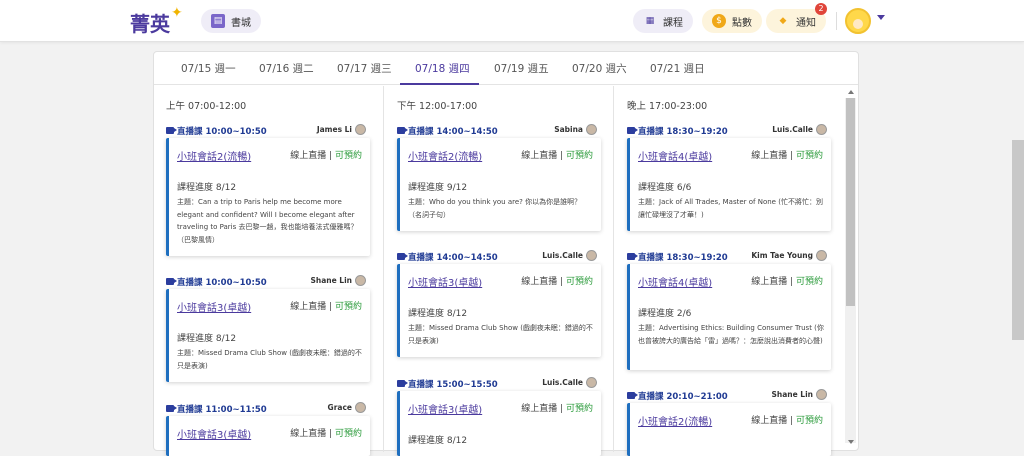 The image size is (1024, 456). Describe the element at coordinates (677, 68) in the screenshot. I see `tab-date: 07/21 週日` at that location.